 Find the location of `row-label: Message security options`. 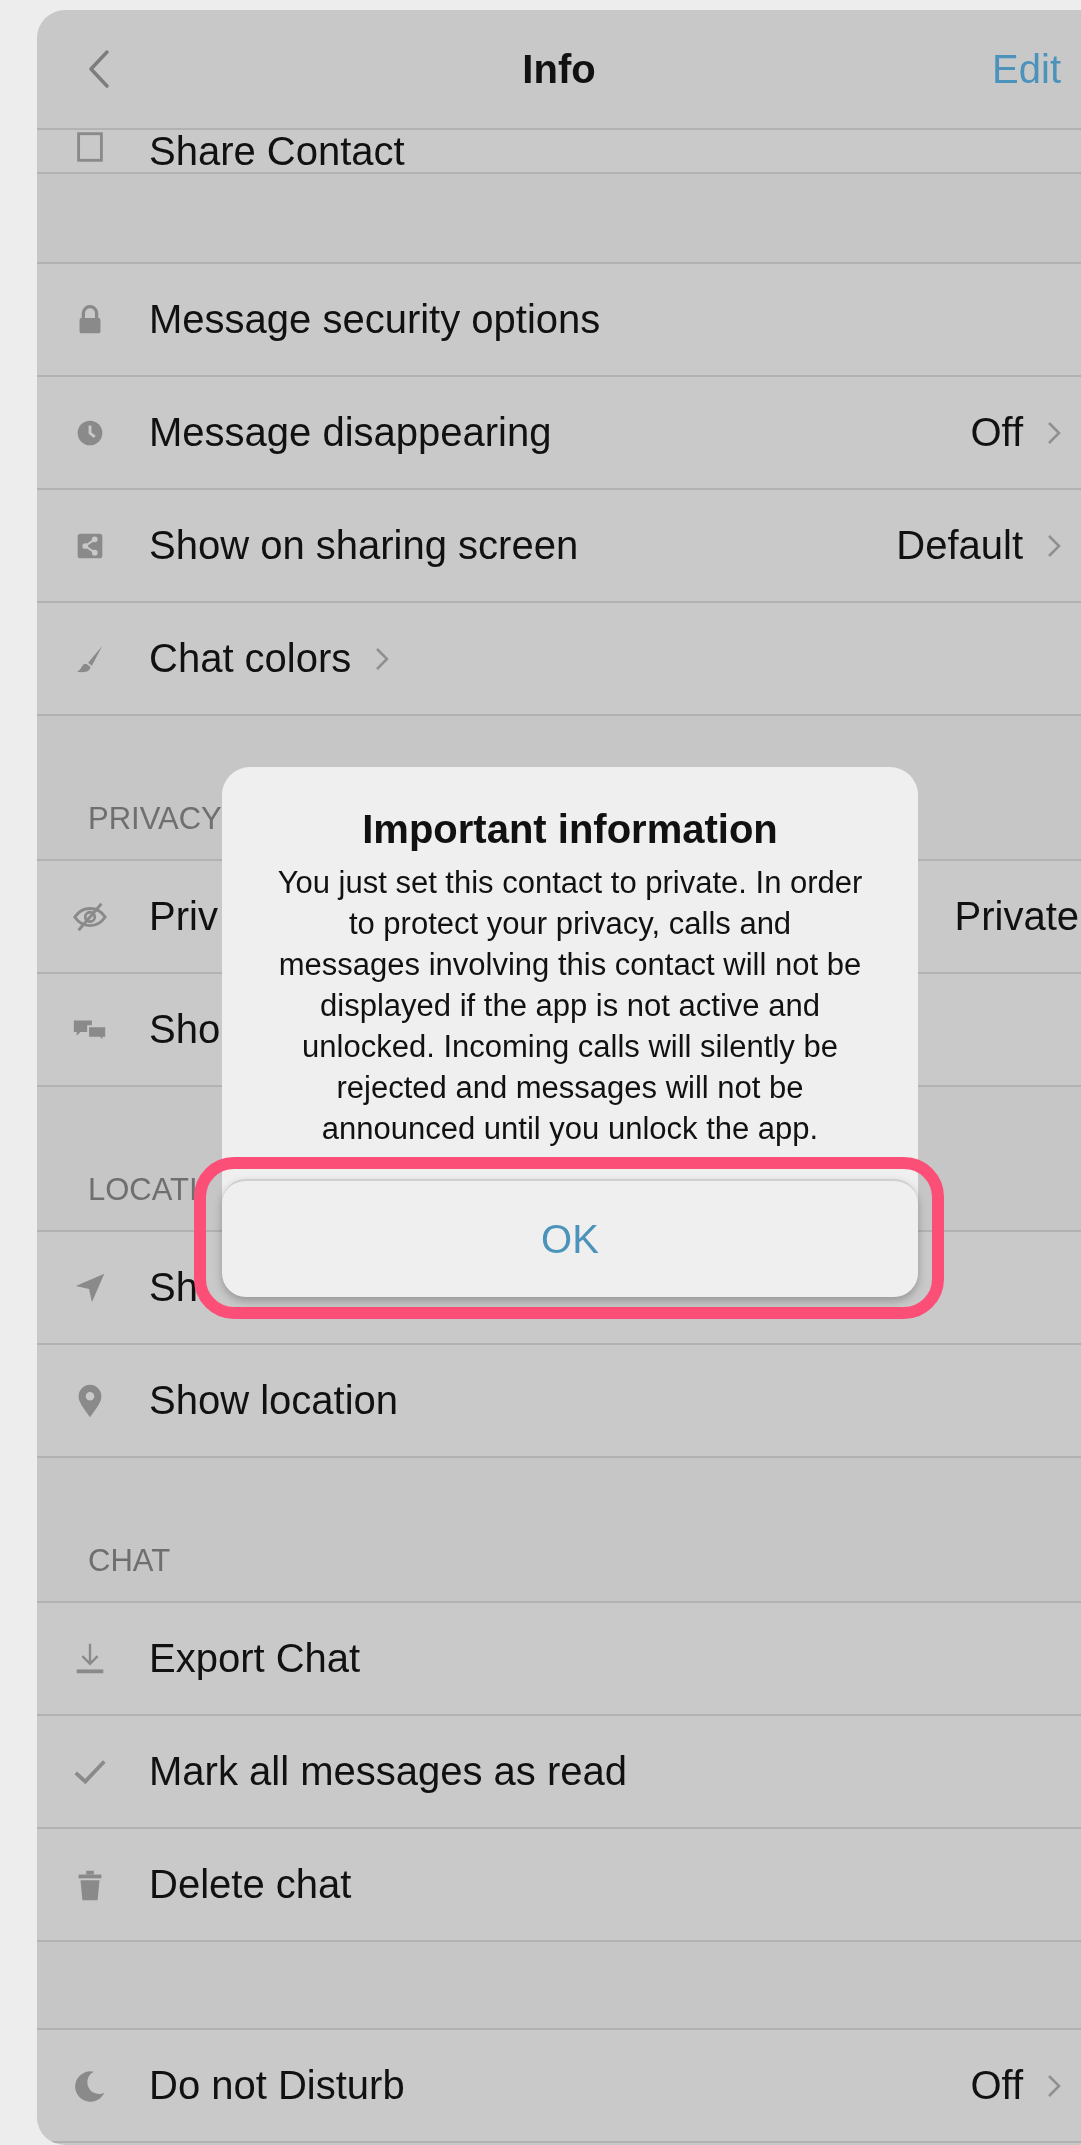

row-label: Message security options is located at coordinates (375, 319).